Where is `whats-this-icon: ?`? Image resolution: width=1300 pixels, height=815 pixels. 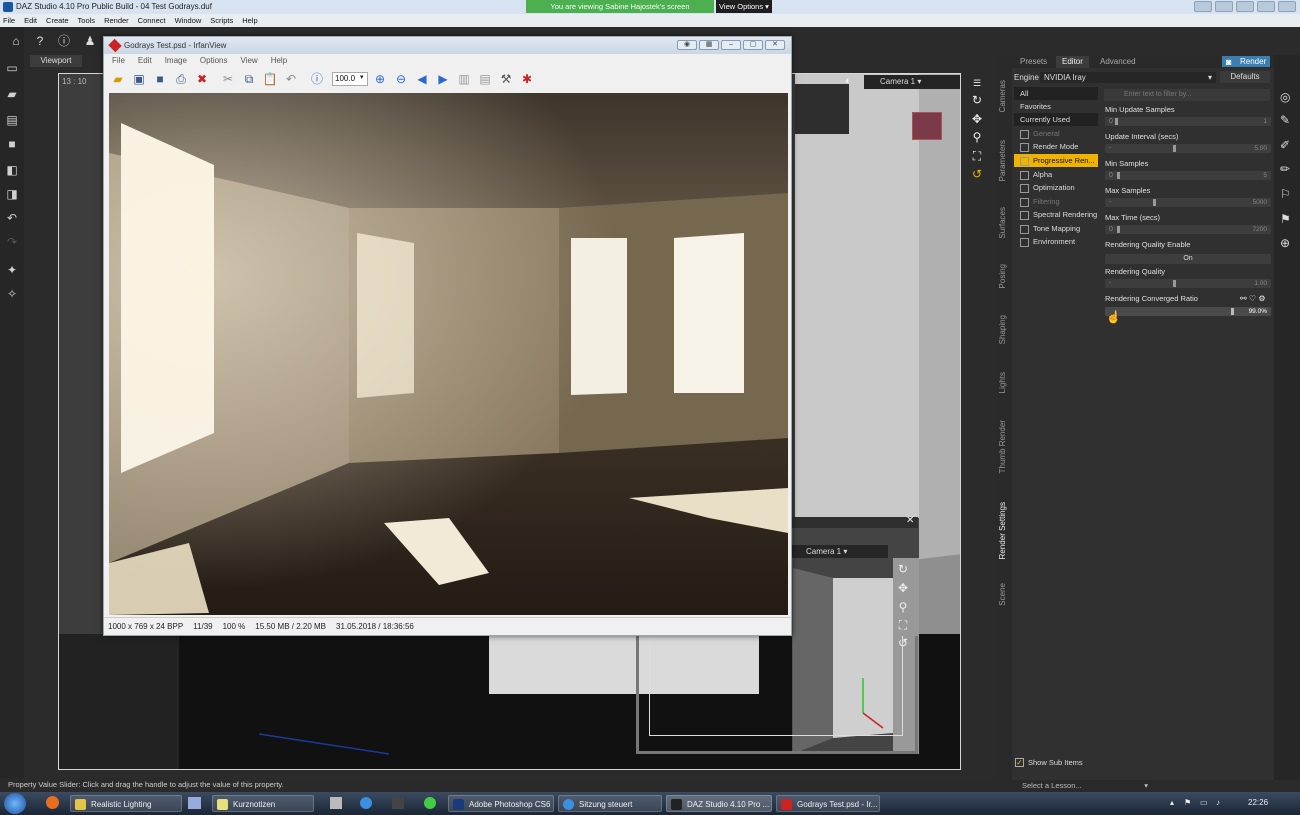
whats-this-icon: ? is located at coordinates (40, 41).